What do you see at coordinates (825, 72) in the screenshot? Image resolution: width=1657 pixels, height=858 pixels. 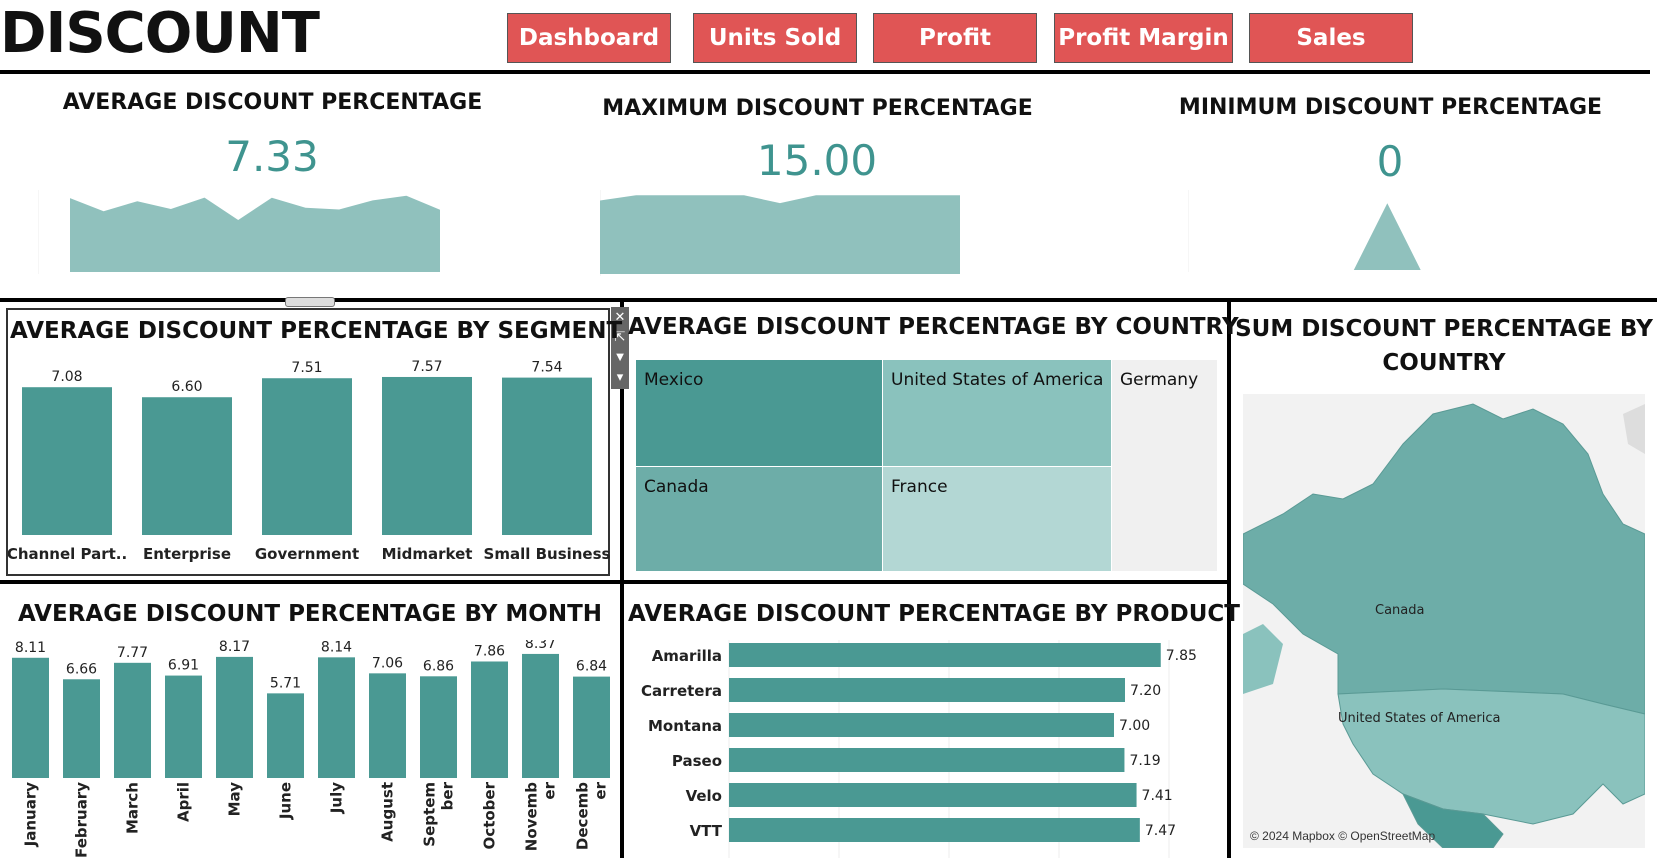 I see `header-divider` at bounding box center [825, 72].